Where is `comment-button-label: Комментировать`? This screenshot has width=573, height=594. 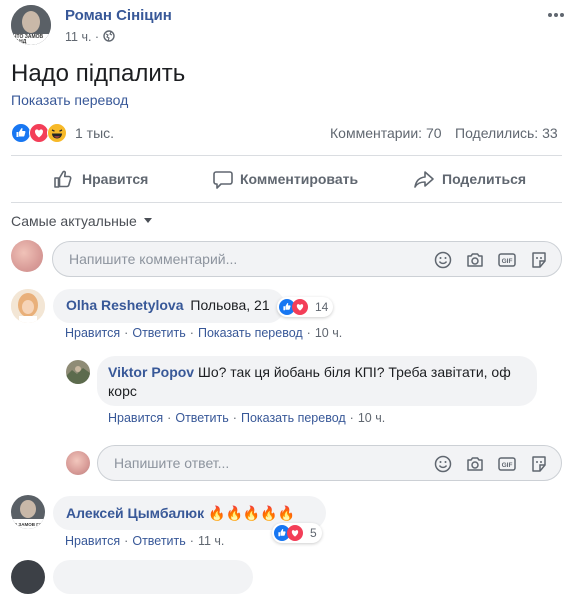 comment-button-label: Комментировать is located at coordinates (299, 179).